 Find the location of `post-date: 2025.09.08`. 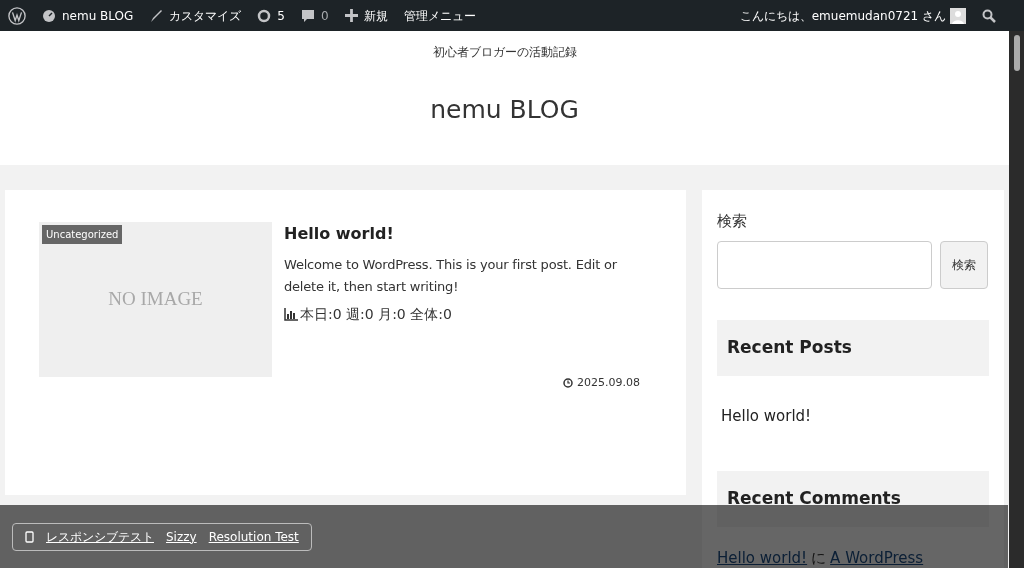

post-date: 2025.09.08 is located at coordinates (608, 383).